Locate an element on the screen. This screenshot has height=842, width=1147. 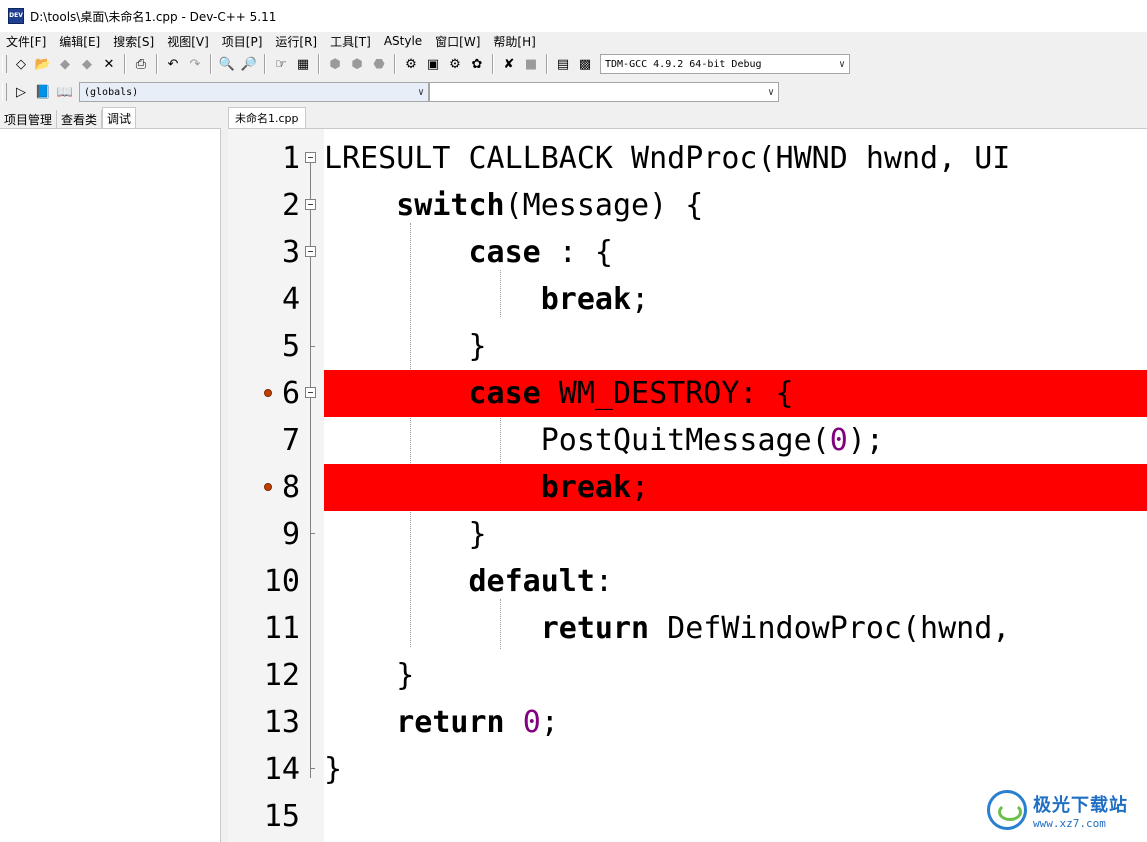
line-number: 3 is located at coordinates (290, 252).